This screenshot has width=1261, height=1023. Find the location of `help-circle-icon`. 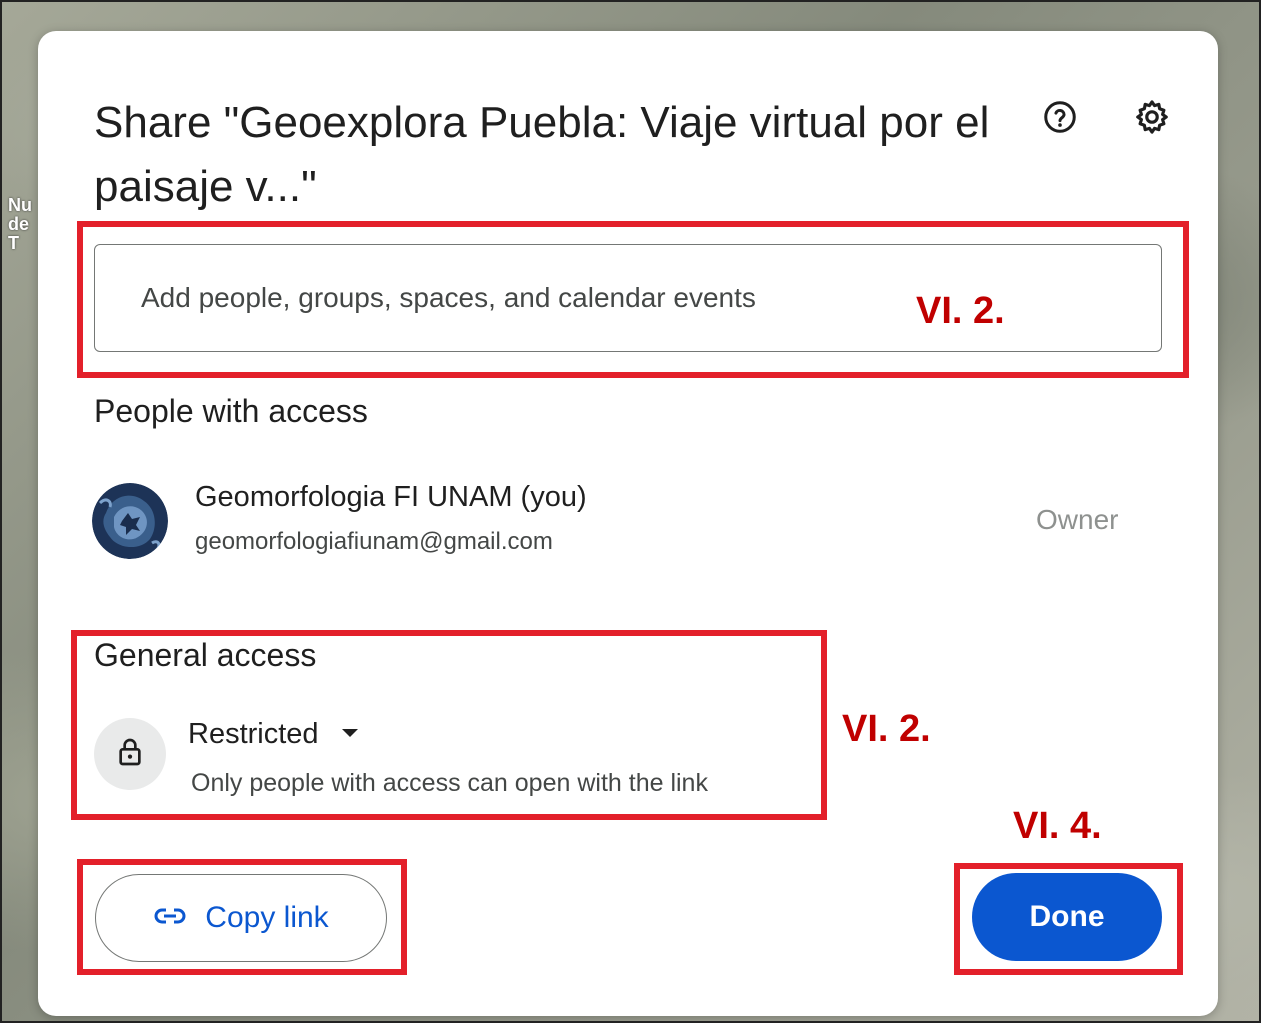

help-circle-icon is located at coordinates (1060, 119).